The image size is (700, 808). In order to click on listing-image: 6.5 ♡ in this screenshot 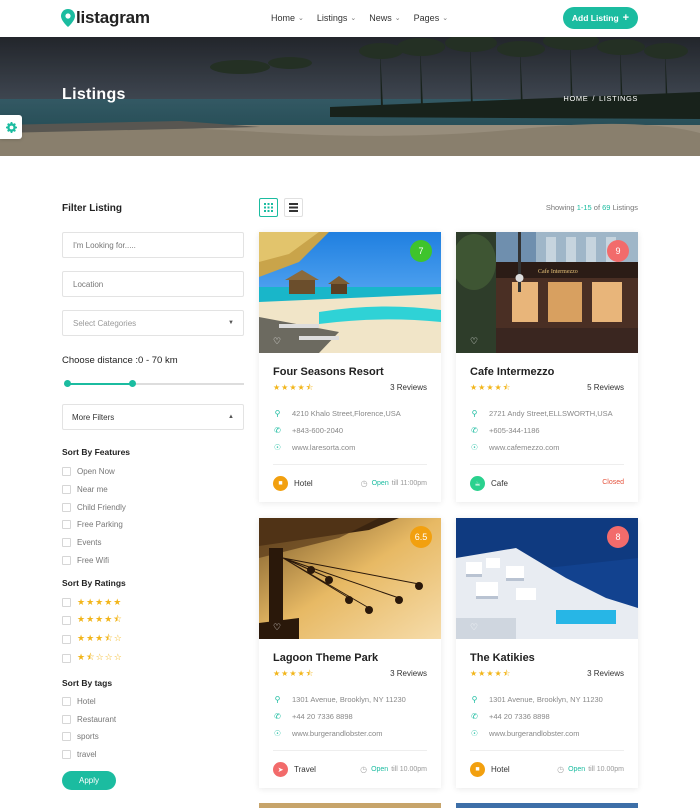, I will do `click(350, 578)`.